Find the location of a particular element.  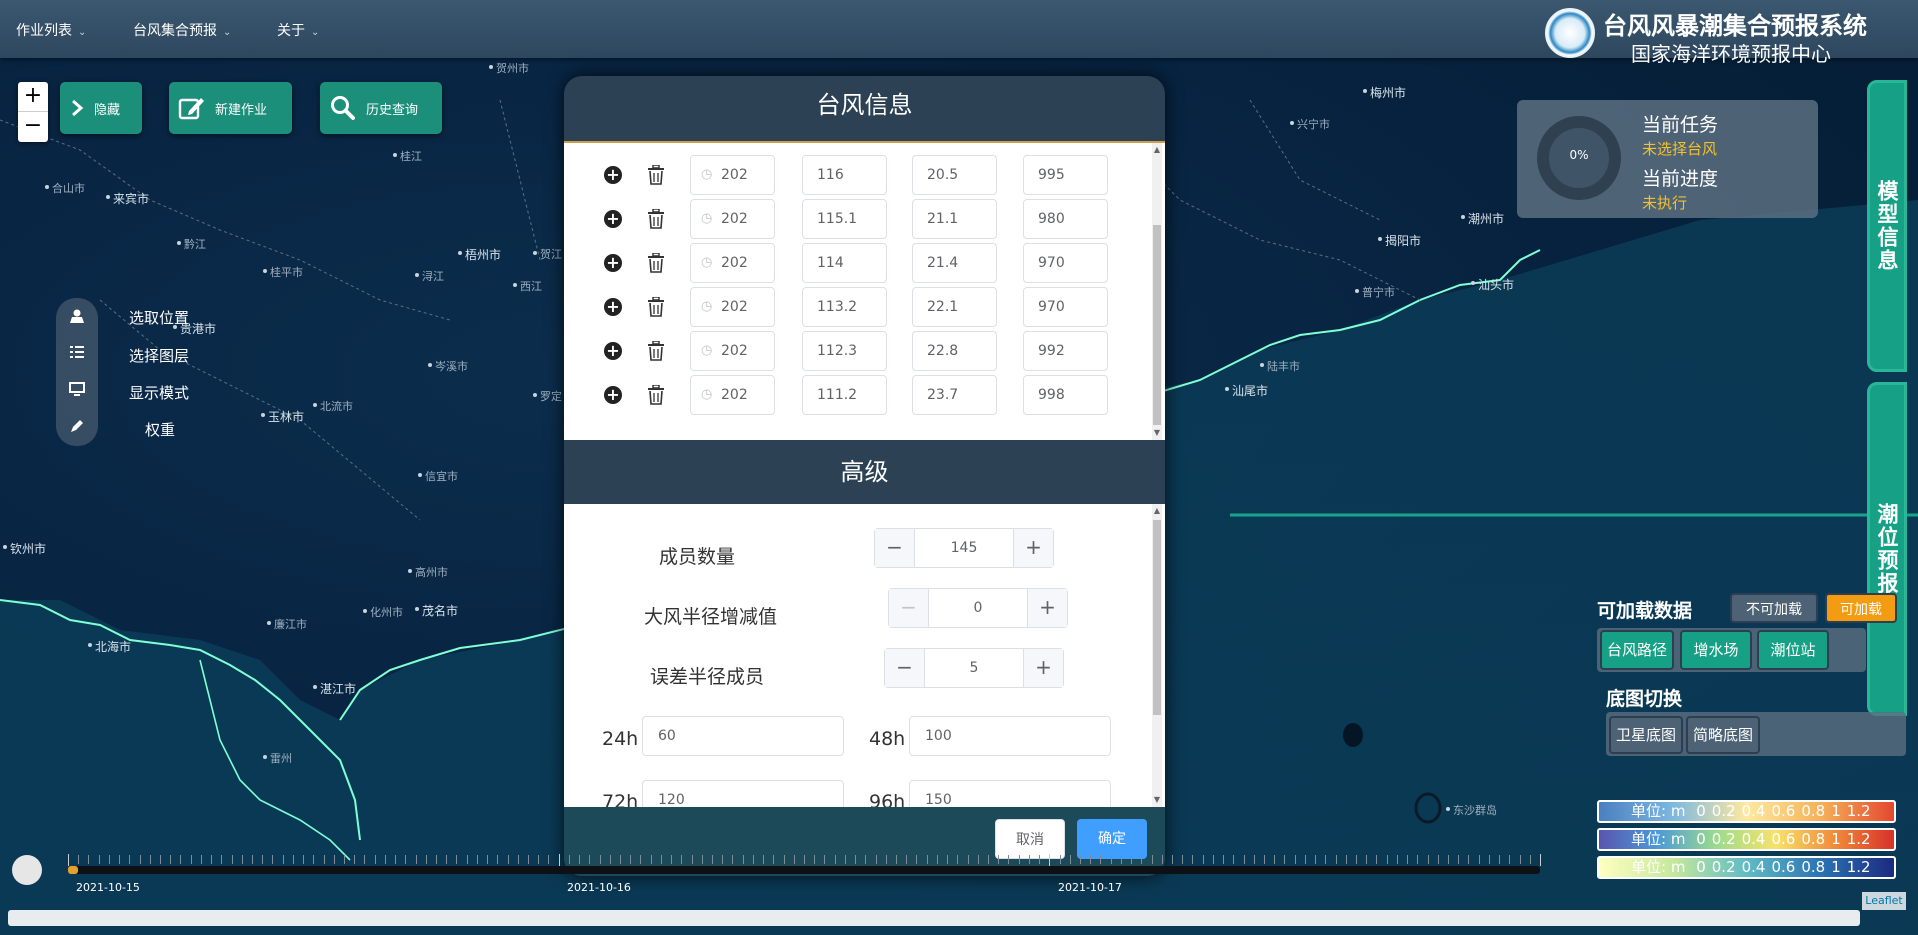

radius-24h-input: 60 is located at coordinates (743, 736).